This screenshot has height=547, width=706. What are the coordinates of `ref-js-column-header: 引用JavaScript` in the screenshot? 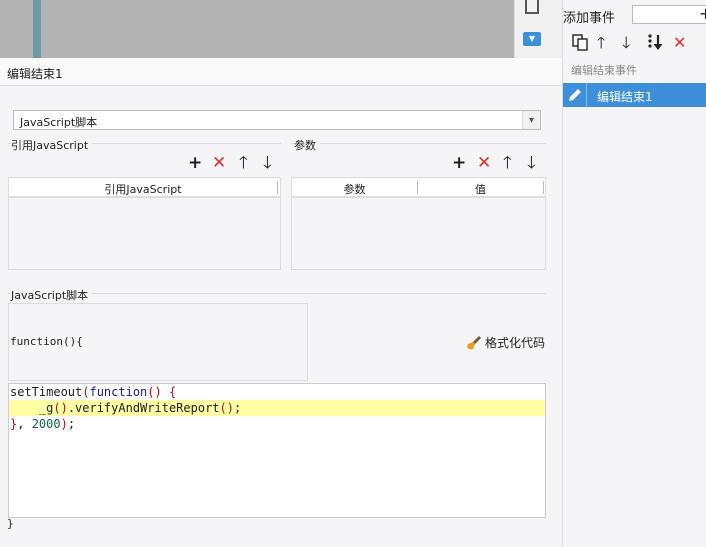 It's located at (143, 189).